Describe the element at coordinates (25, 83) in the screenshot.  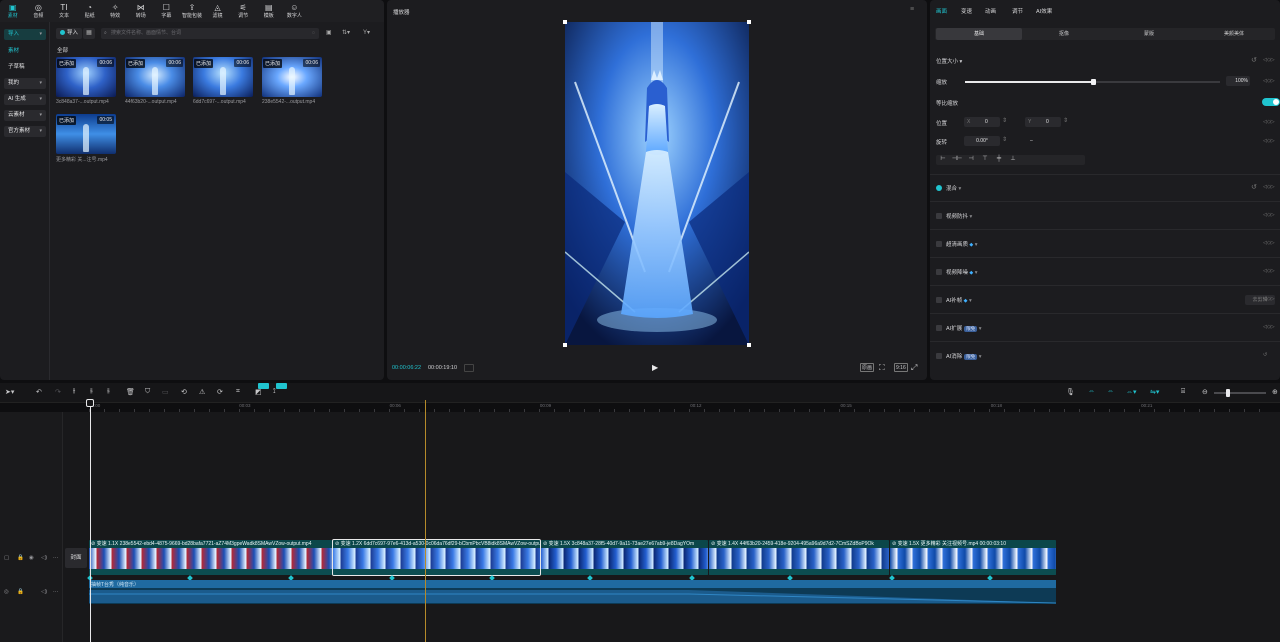
I see `sidebar-item: 我的 ▾` at that location.